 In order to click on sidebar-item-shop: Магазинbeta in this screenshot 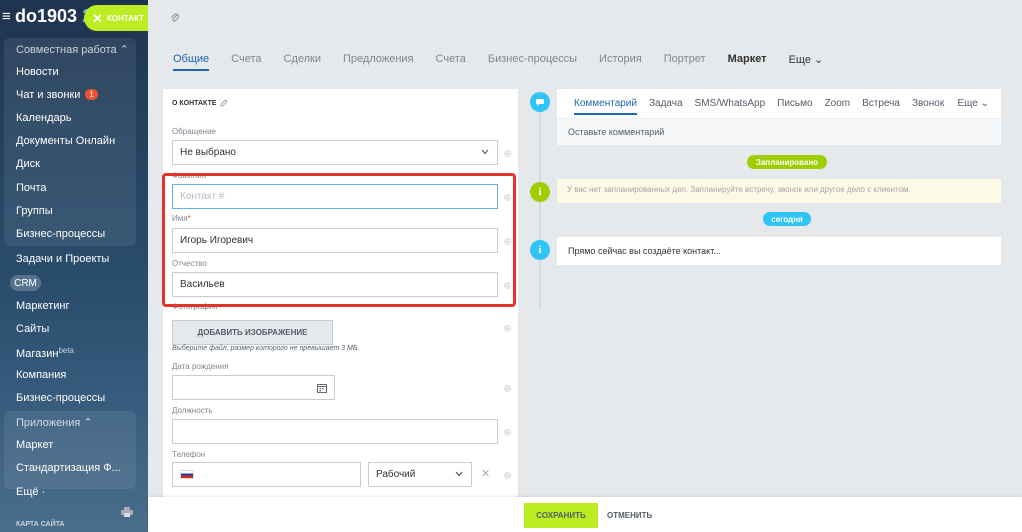, I will do `click(45, 353)`.